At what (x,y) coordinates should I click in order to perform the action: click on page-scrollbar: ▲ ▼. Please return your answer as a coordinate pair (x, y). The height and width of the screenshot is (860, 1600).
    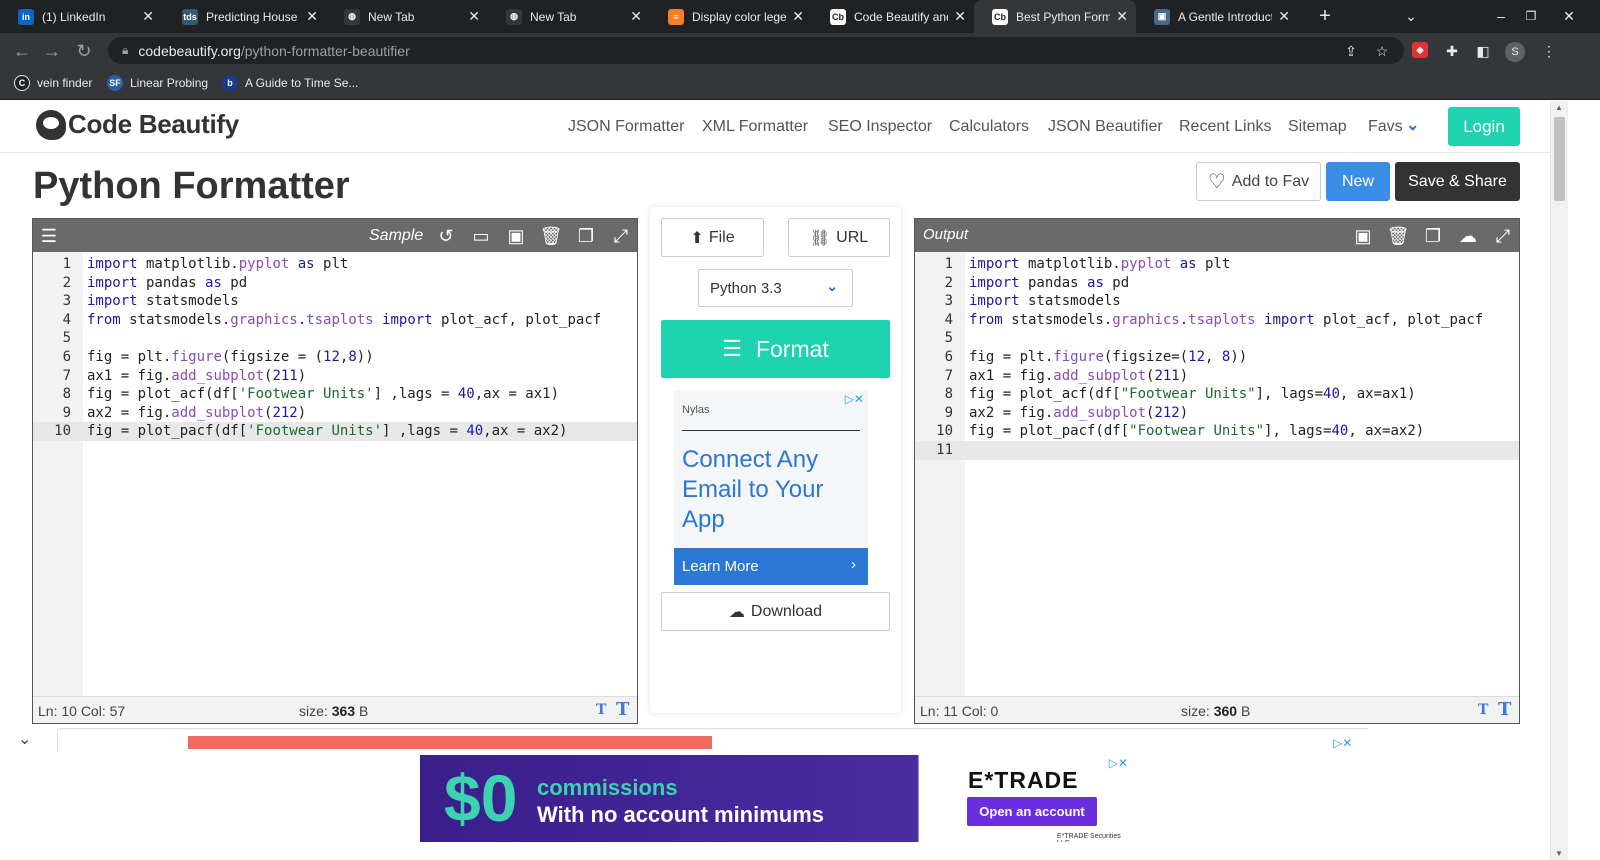
    Looking at the image, I should click on (1559, 480).